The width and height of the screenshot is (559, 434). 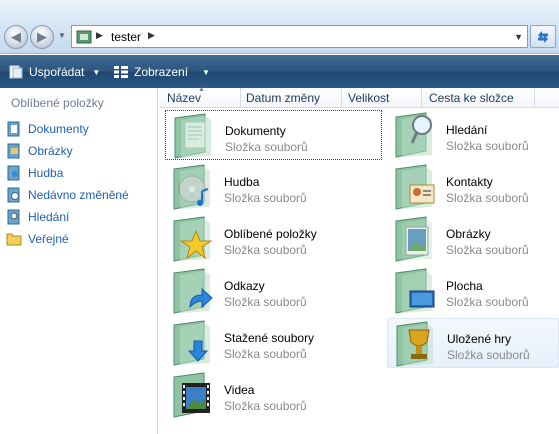 I want to click on nav-item-recent: Nedávno změněné, so click(x=67, y=195).